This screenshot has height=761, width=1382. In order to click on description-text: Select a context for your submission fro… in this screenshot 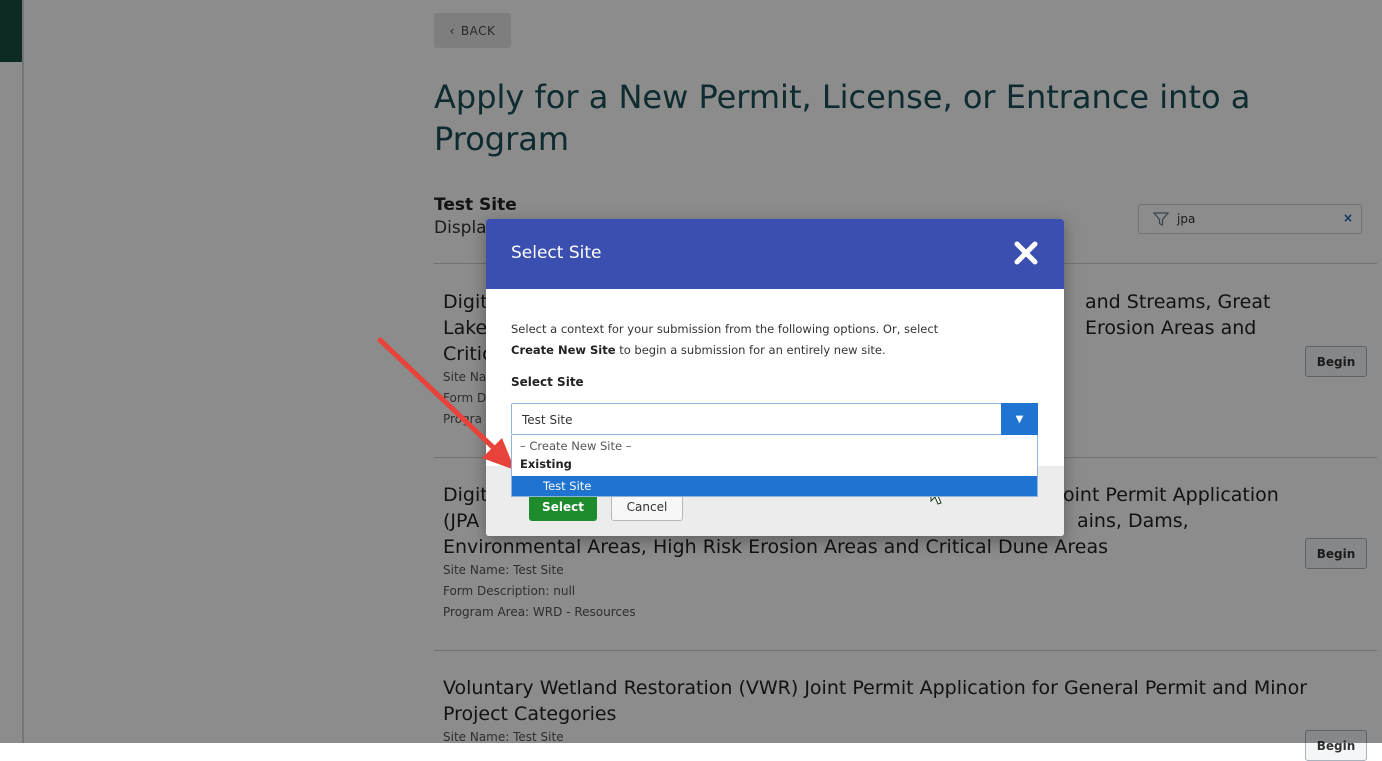, I will do `click(725, 329)`.